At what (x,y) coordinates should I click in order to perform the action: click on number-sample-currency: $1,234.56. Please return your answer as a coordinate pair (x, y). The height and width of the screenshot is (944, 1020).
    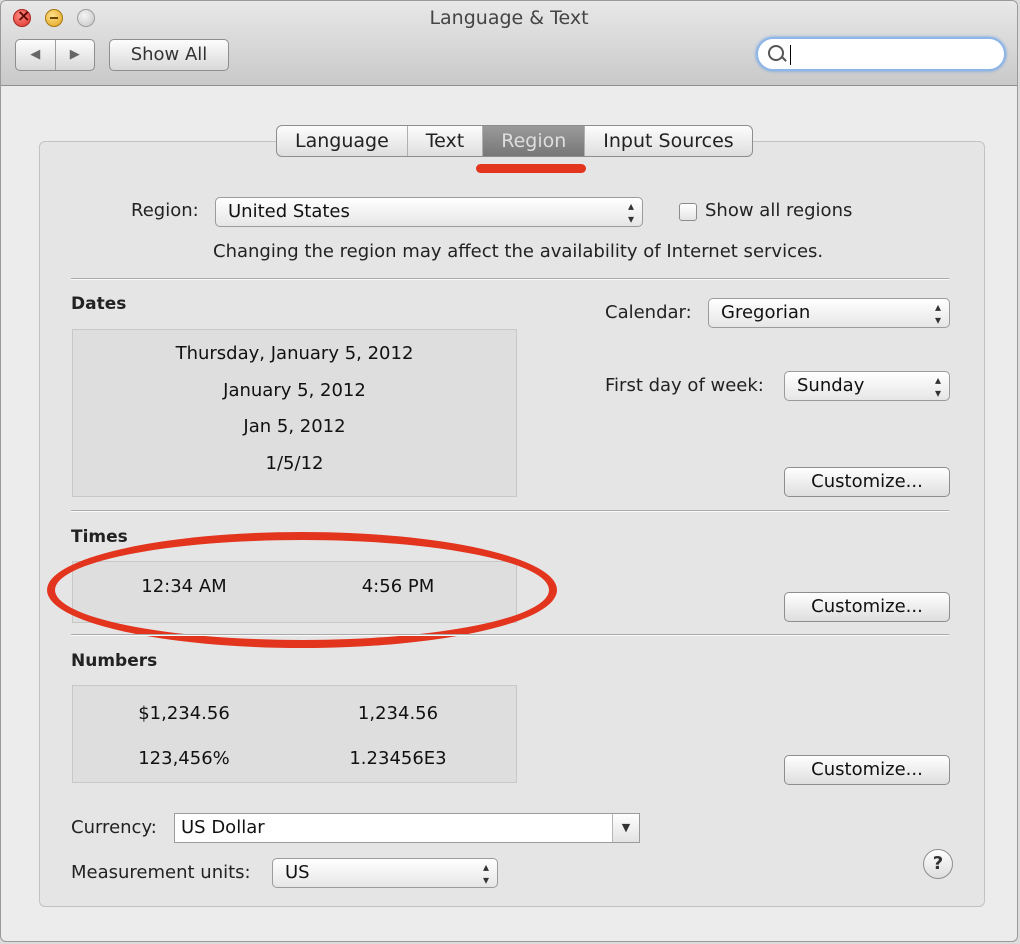
    Looking at the image, I should click on (184, 713).